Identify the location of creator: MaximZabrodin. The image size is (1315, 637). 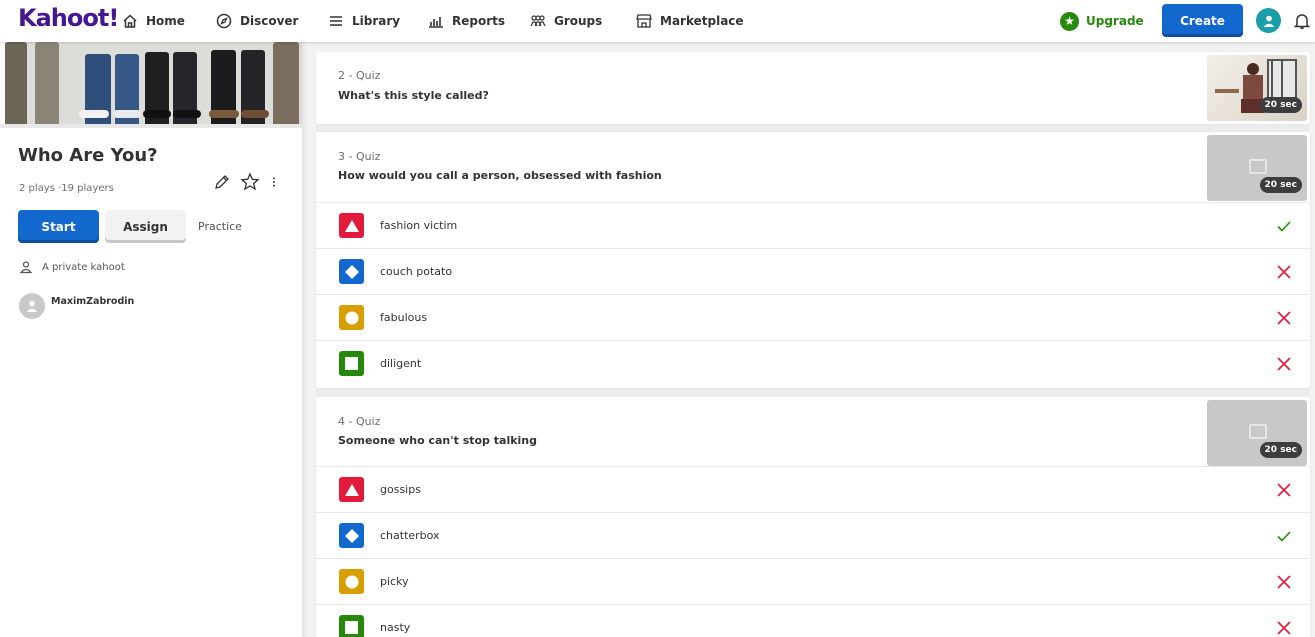
(76, 306).